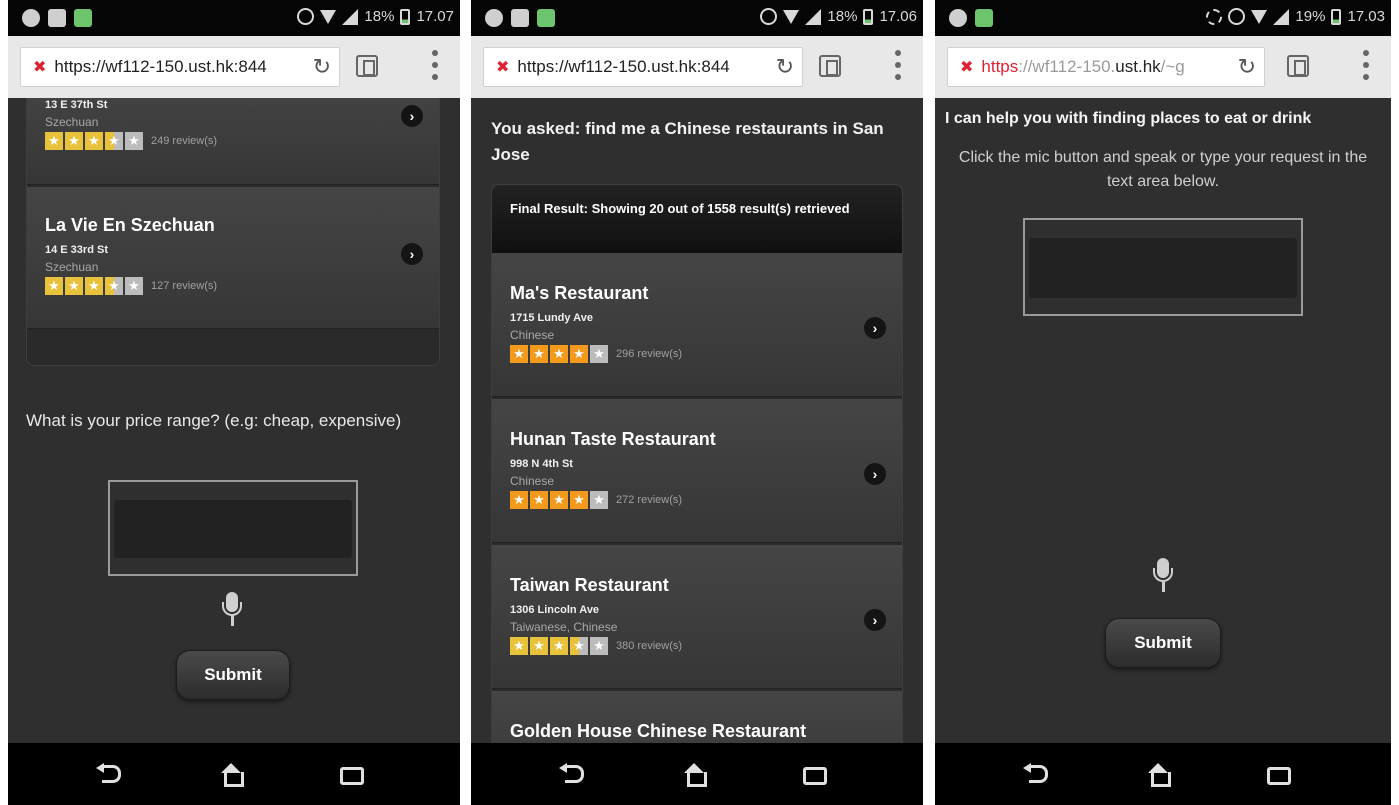  I want to click on clock: 17.06, so click(898, 16).